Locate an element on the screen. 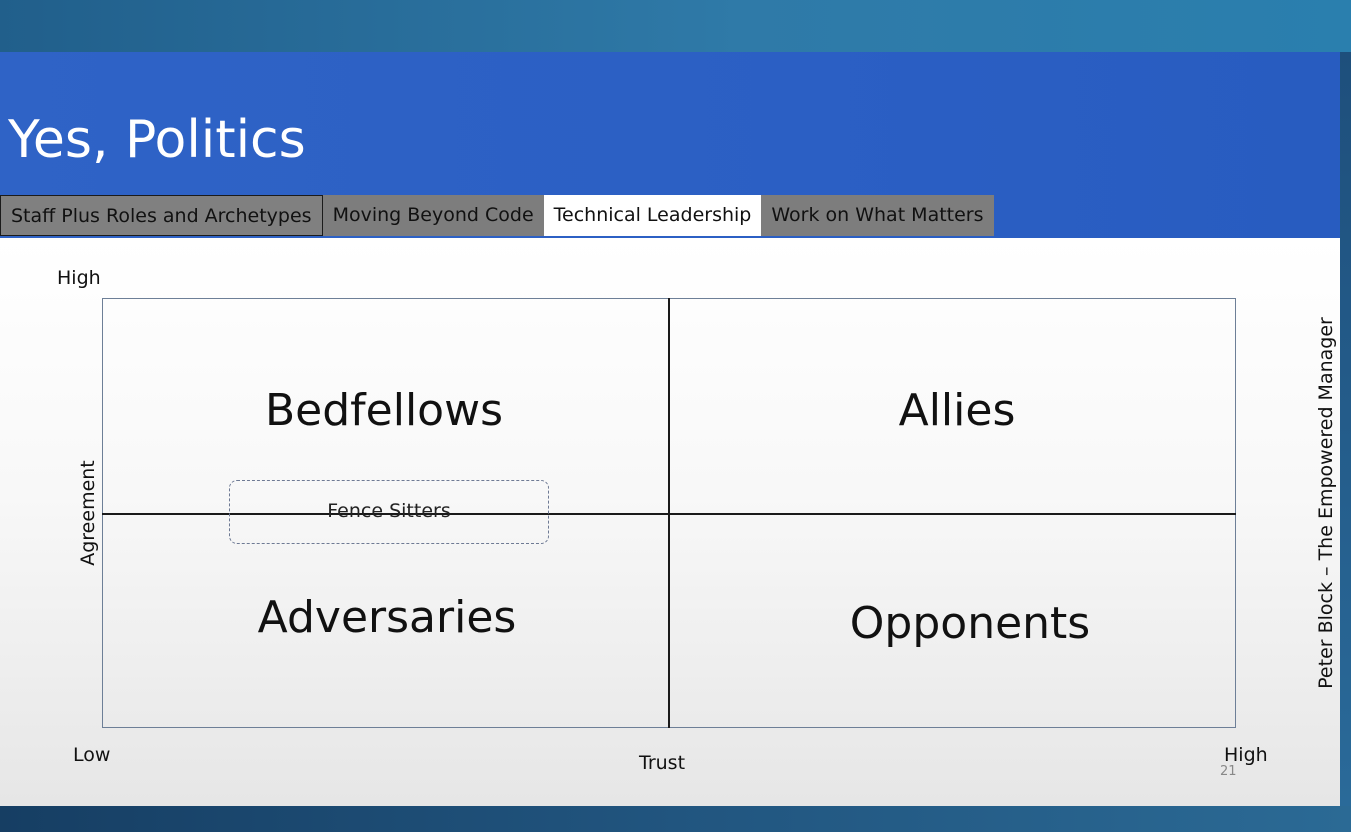 Image resolution: width=1351 pixels, height=832 pixels. y-axis-high-label: High is located at coordinates (79, 278).